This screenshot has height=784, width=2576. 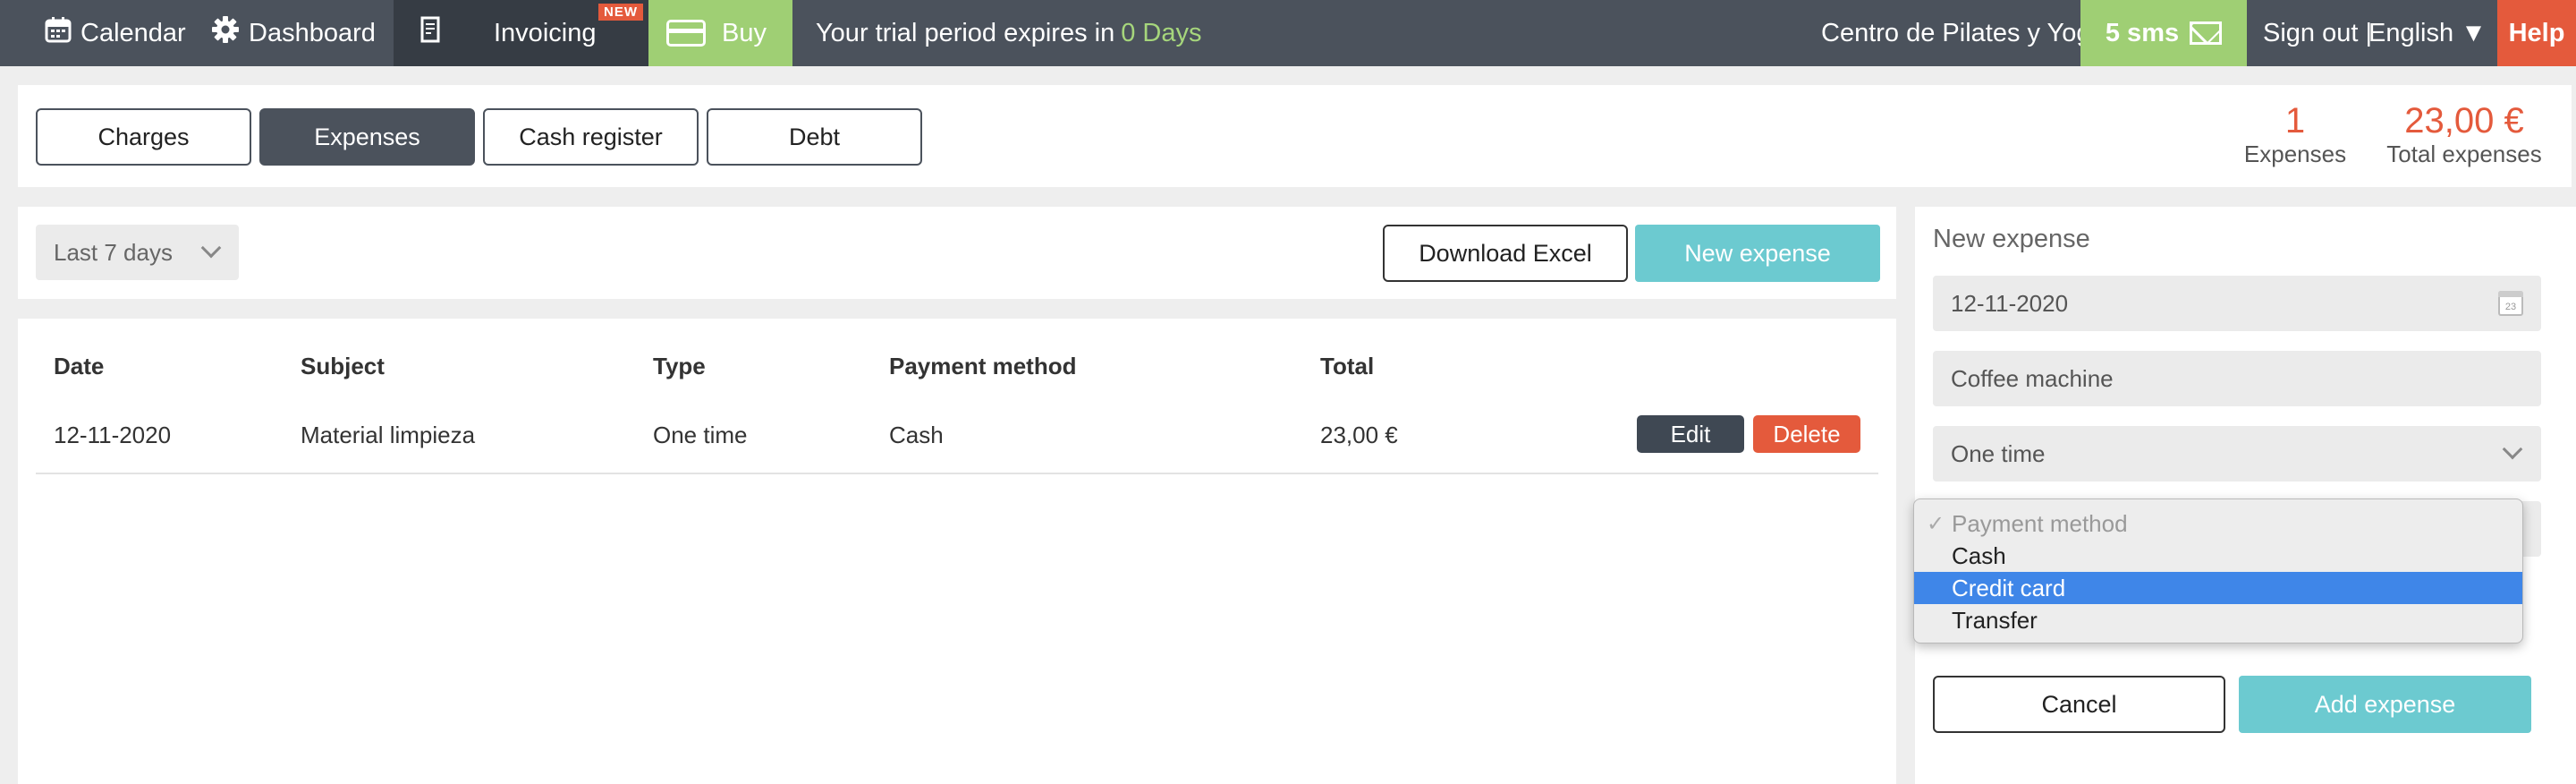 What do you see at coordinates (916, 435) in the screenshot?
I see `cell-payment-method: Cash` at bounding box center [916, 435].